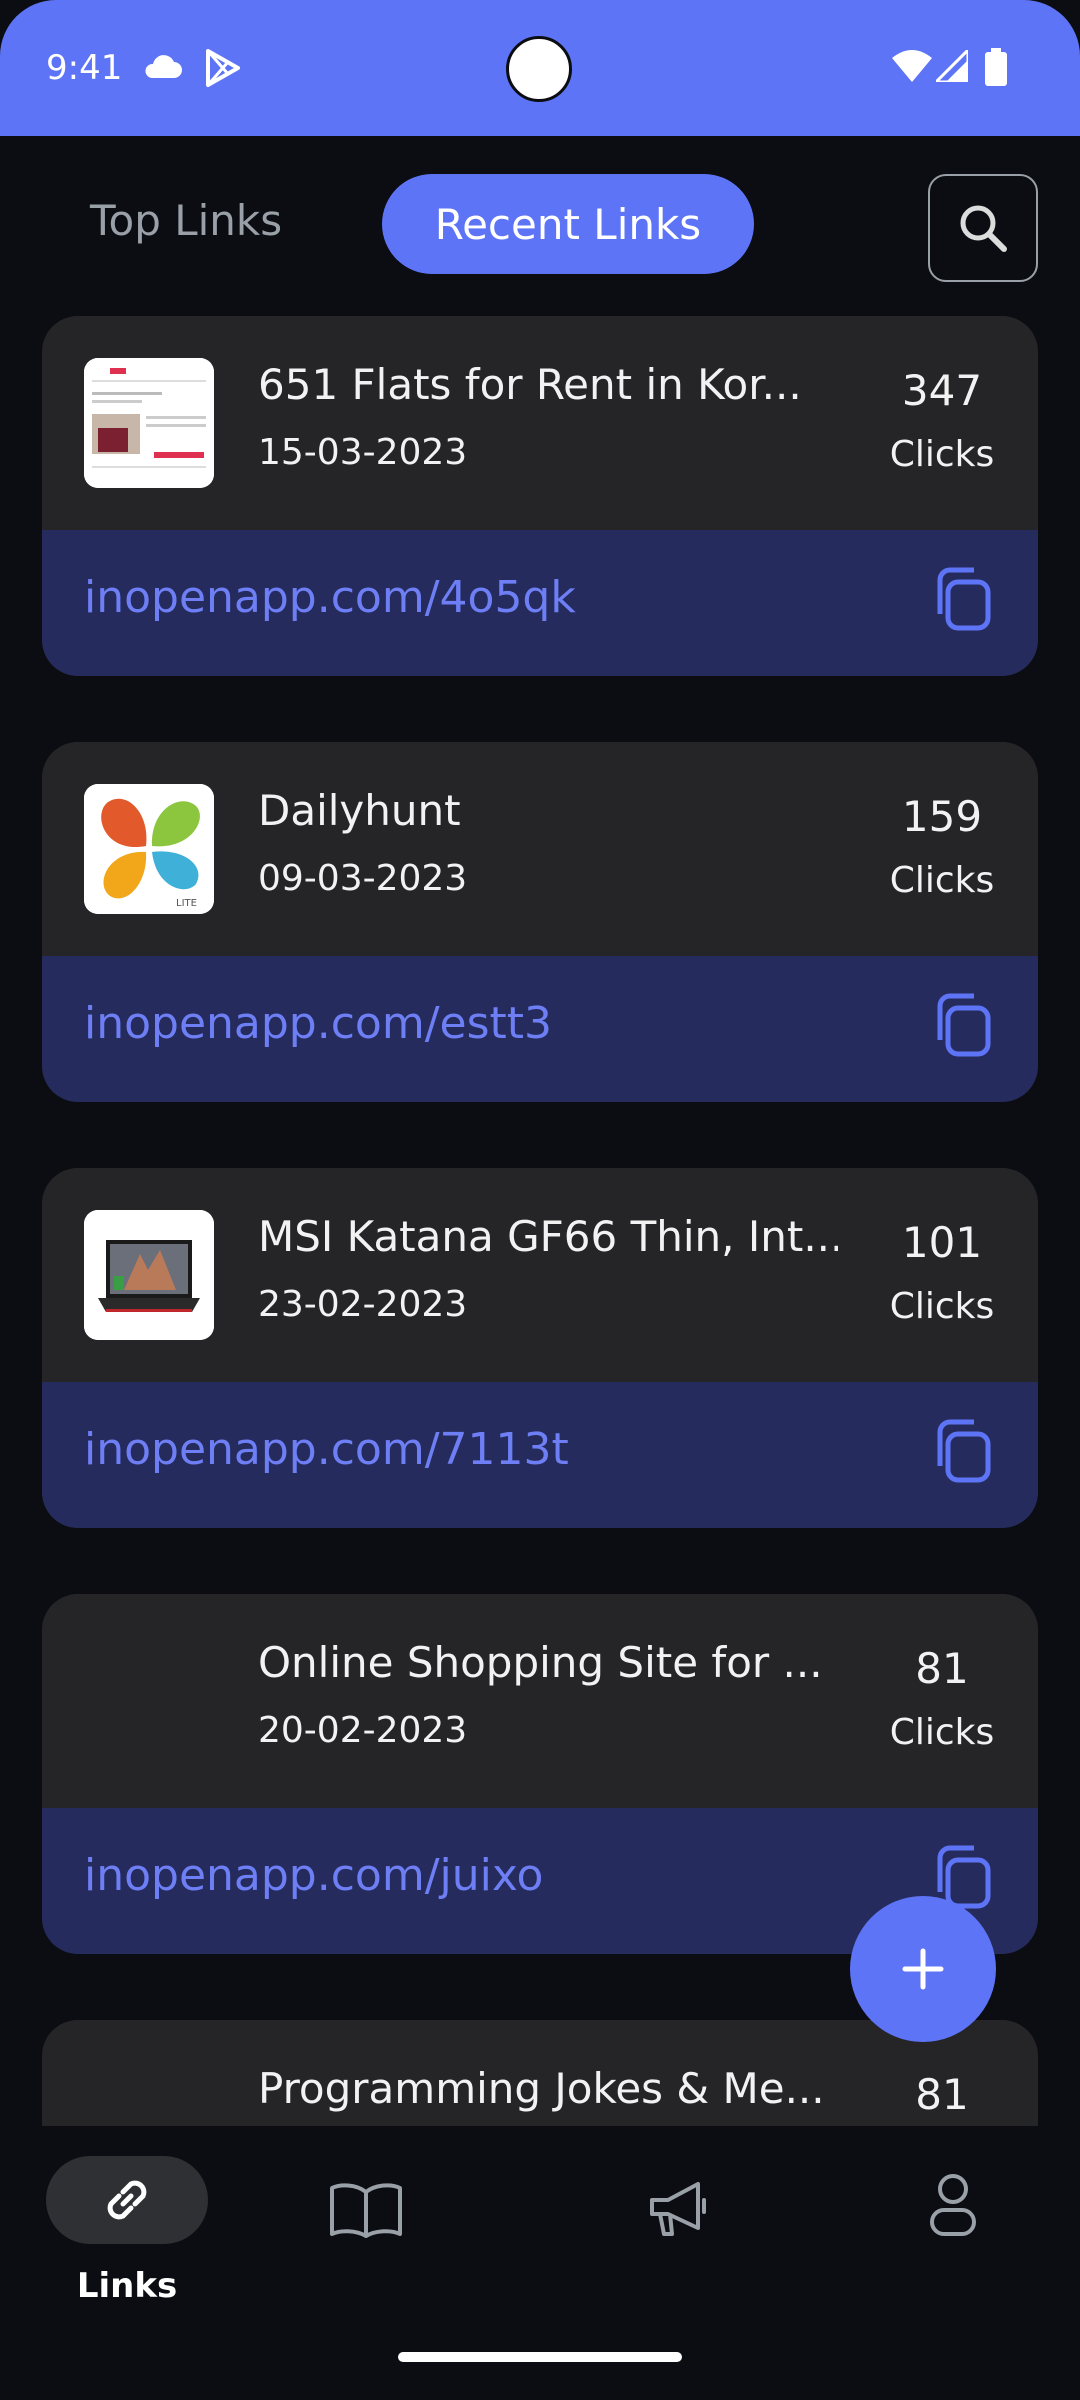 The width and height of the screenshot is (1080, 2400). I want to click on thumb-badge: LITE, so click(186, 903).